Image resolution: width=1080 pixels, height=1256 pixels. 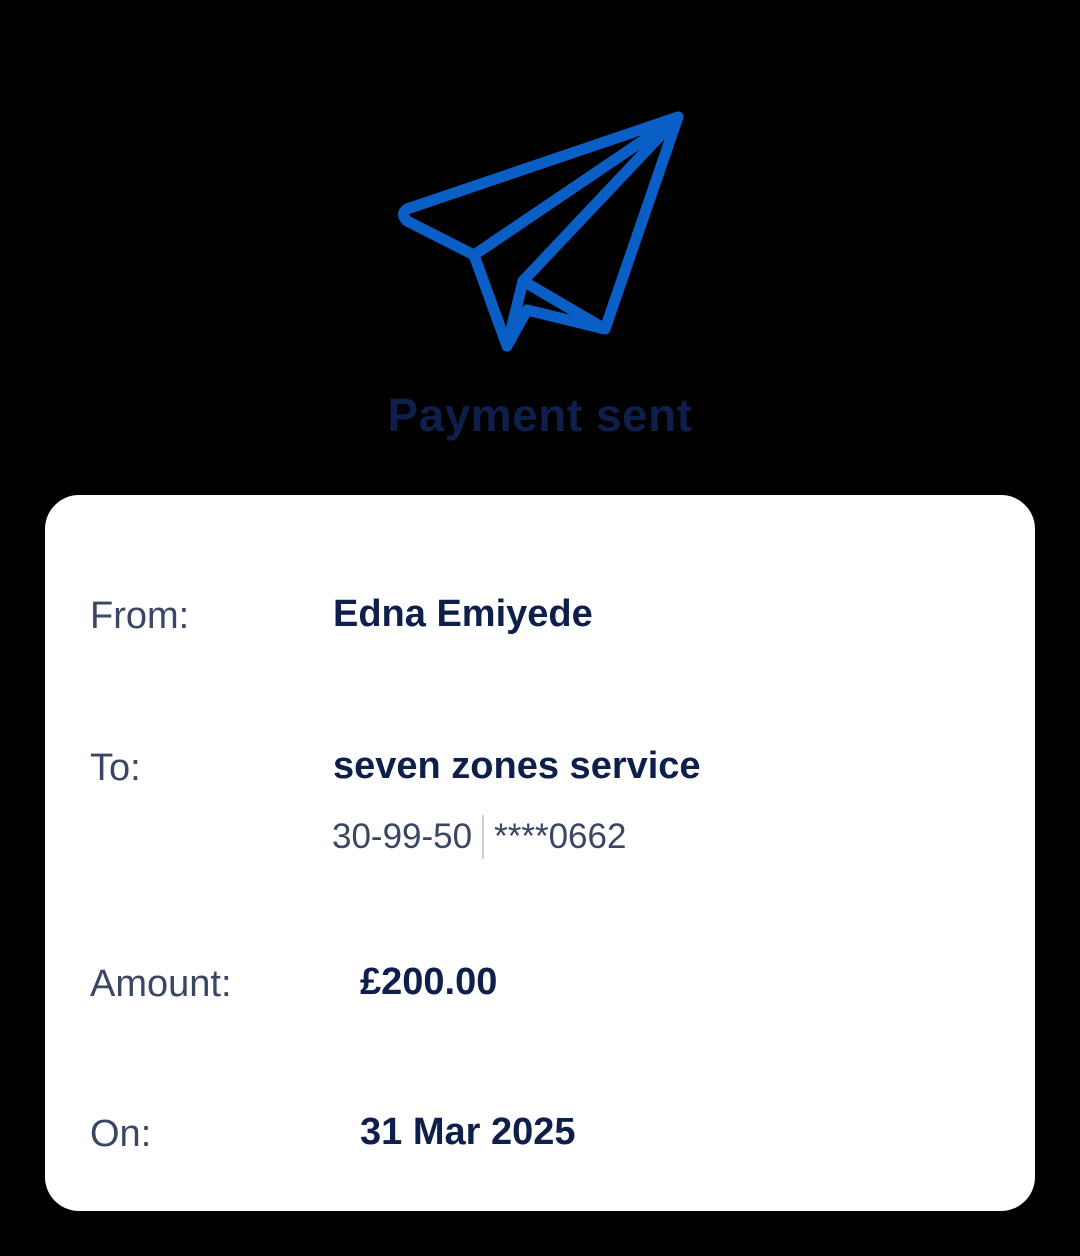 What do you see at coordinates (161, 984) in the screenshot?
I see `amount-label: Amount:` at bounding box center [161, 984].